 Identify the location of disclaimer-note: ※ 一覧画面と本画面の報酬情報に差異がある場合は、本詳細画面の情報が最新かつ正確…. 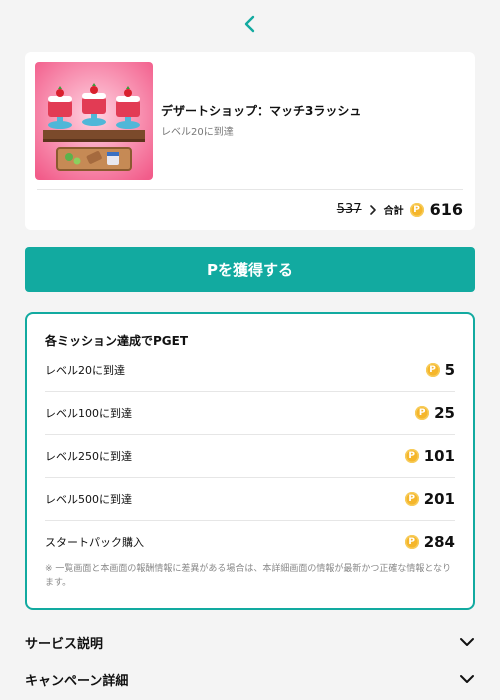
(248, 576).